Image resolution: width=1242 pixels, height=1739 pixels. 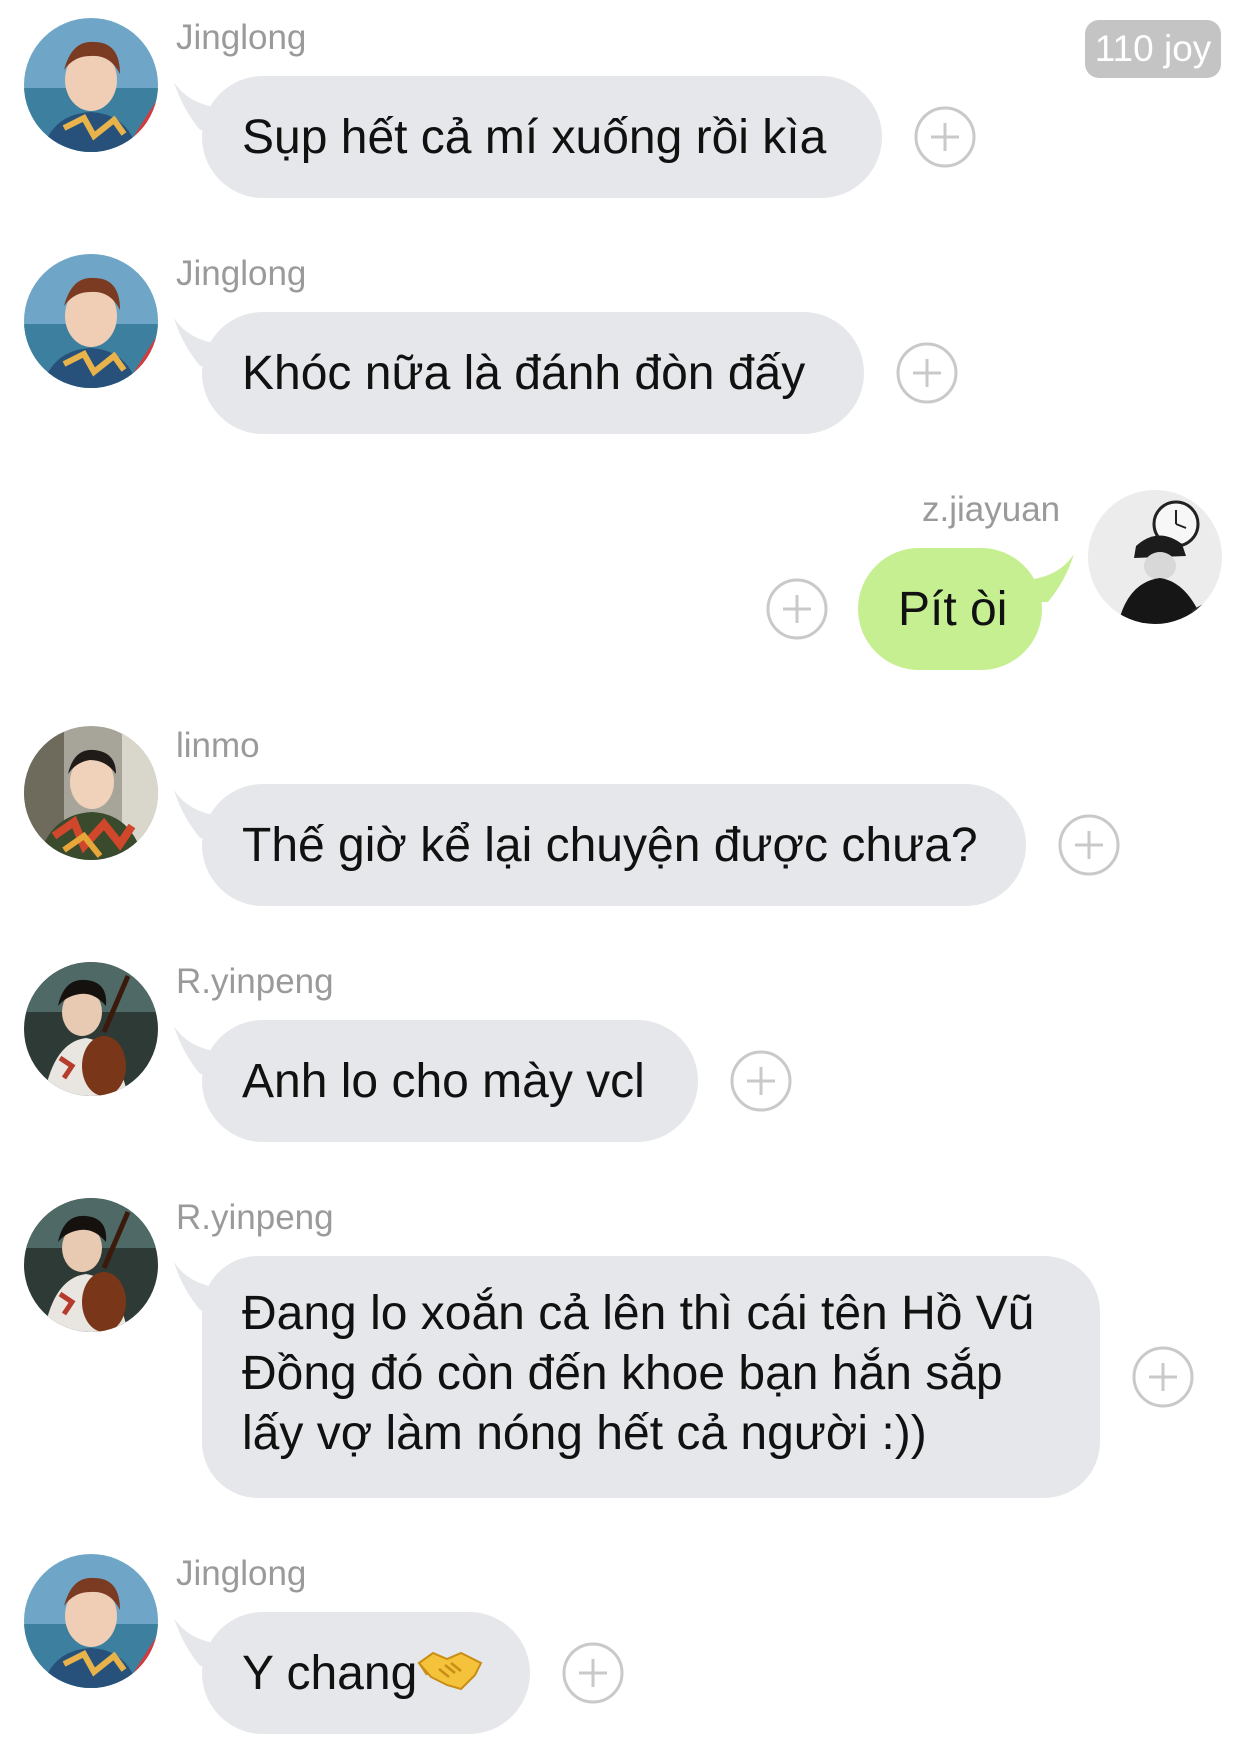 I want to click on message-bubble: Sụp hết cả mí xuống rồi kìa, so click(x=542, y=137).